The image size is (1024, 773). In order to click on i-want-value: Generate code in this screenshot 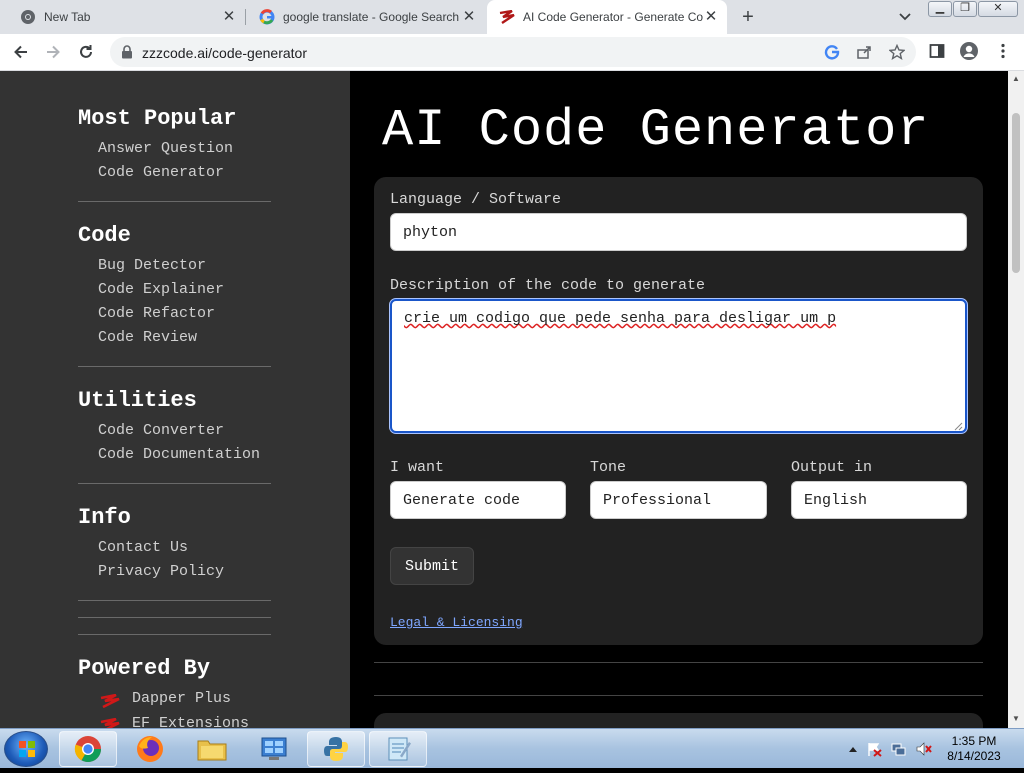, I will do `click(462, 500)`.